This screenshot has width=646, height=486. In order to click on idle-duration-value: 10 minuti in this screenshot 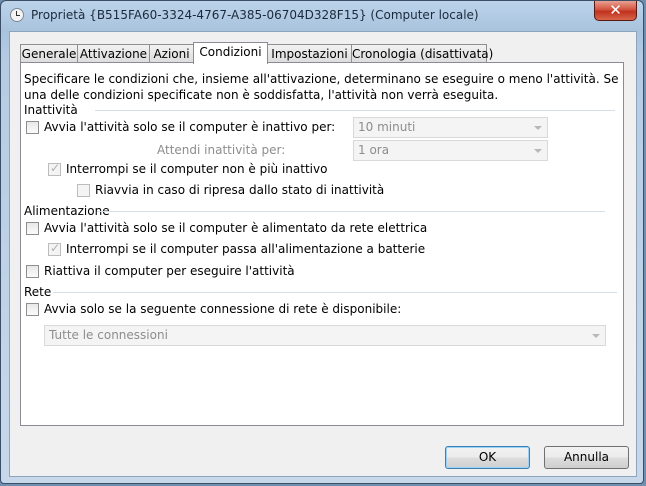, I will do `click(387, 127)`.